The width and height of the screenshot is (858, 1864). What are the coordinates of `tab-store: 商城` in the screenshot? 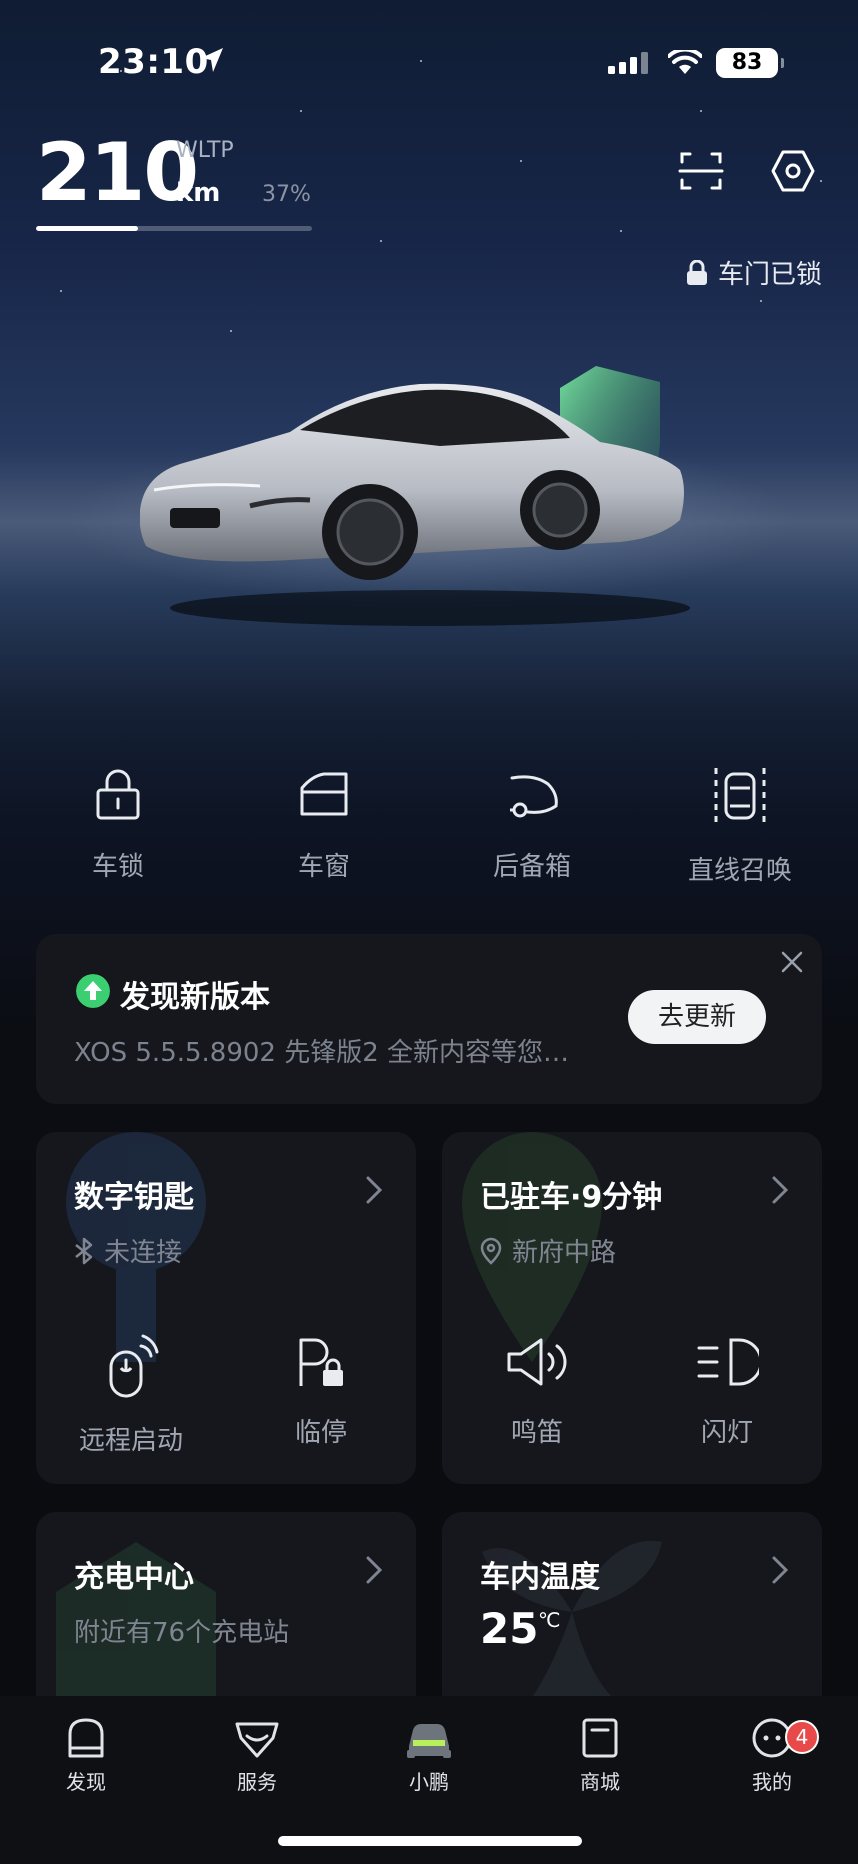 It's located at (600, 1755).